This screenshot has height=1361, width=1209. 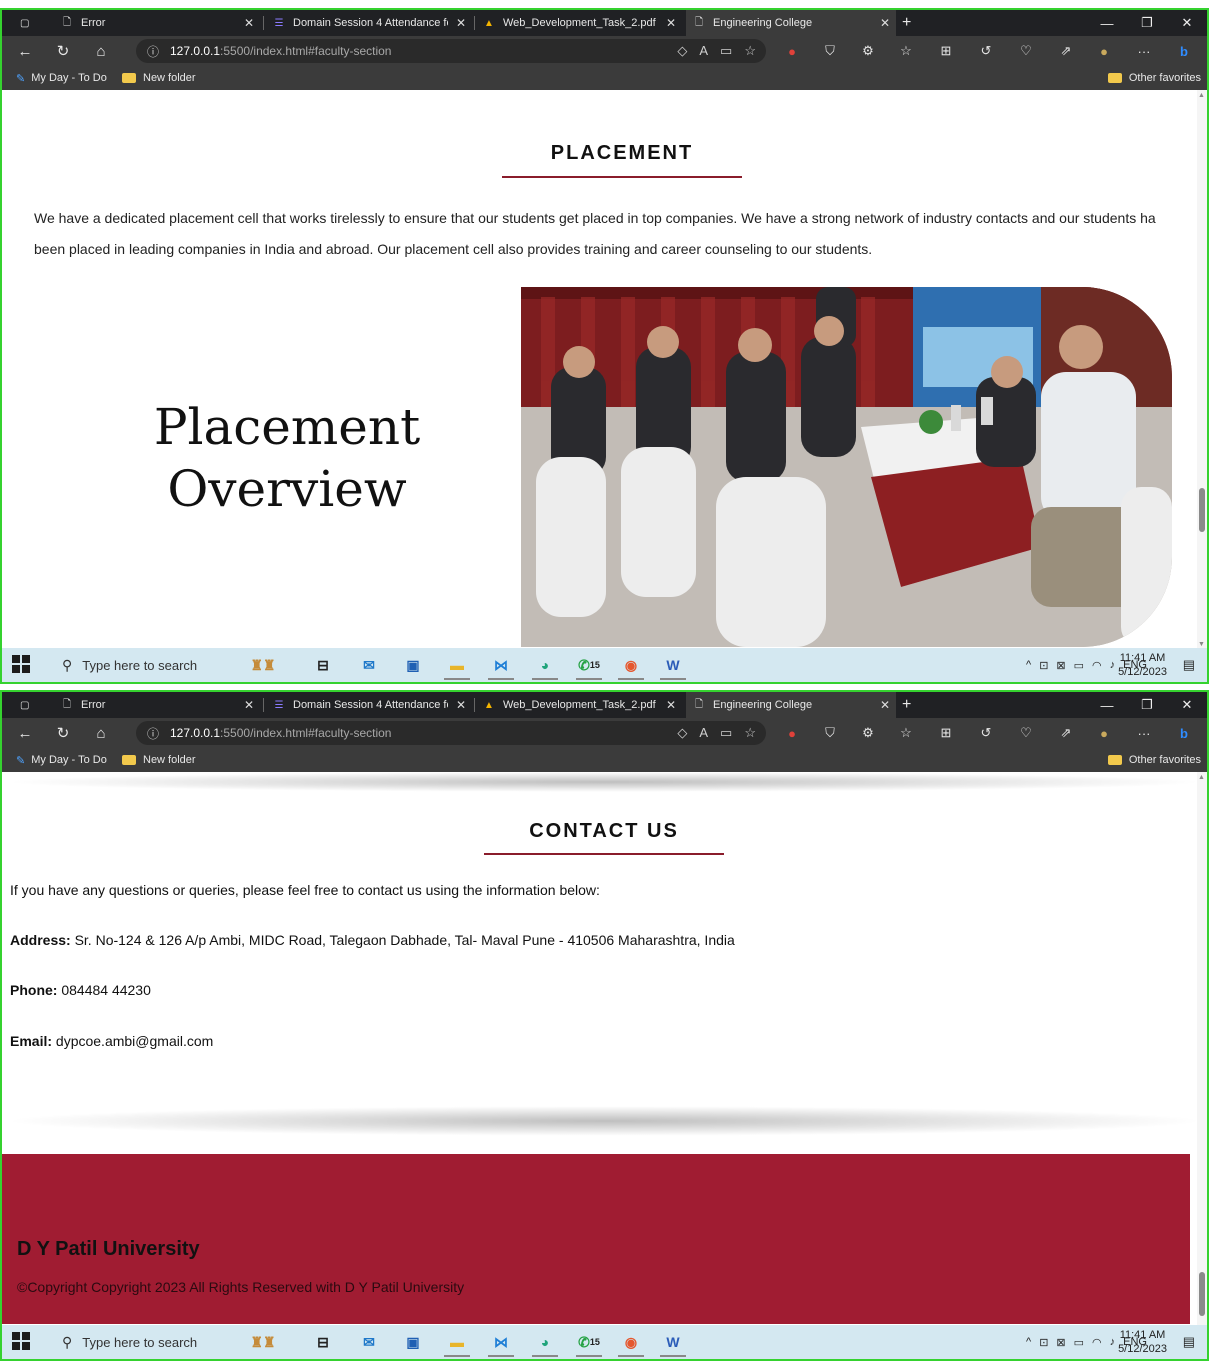 What do you see at coordinates (147, 1342) in the screenshot?
I see `taskbar-search: ⚲ Type here to search` at bounding box center [147, 1342].